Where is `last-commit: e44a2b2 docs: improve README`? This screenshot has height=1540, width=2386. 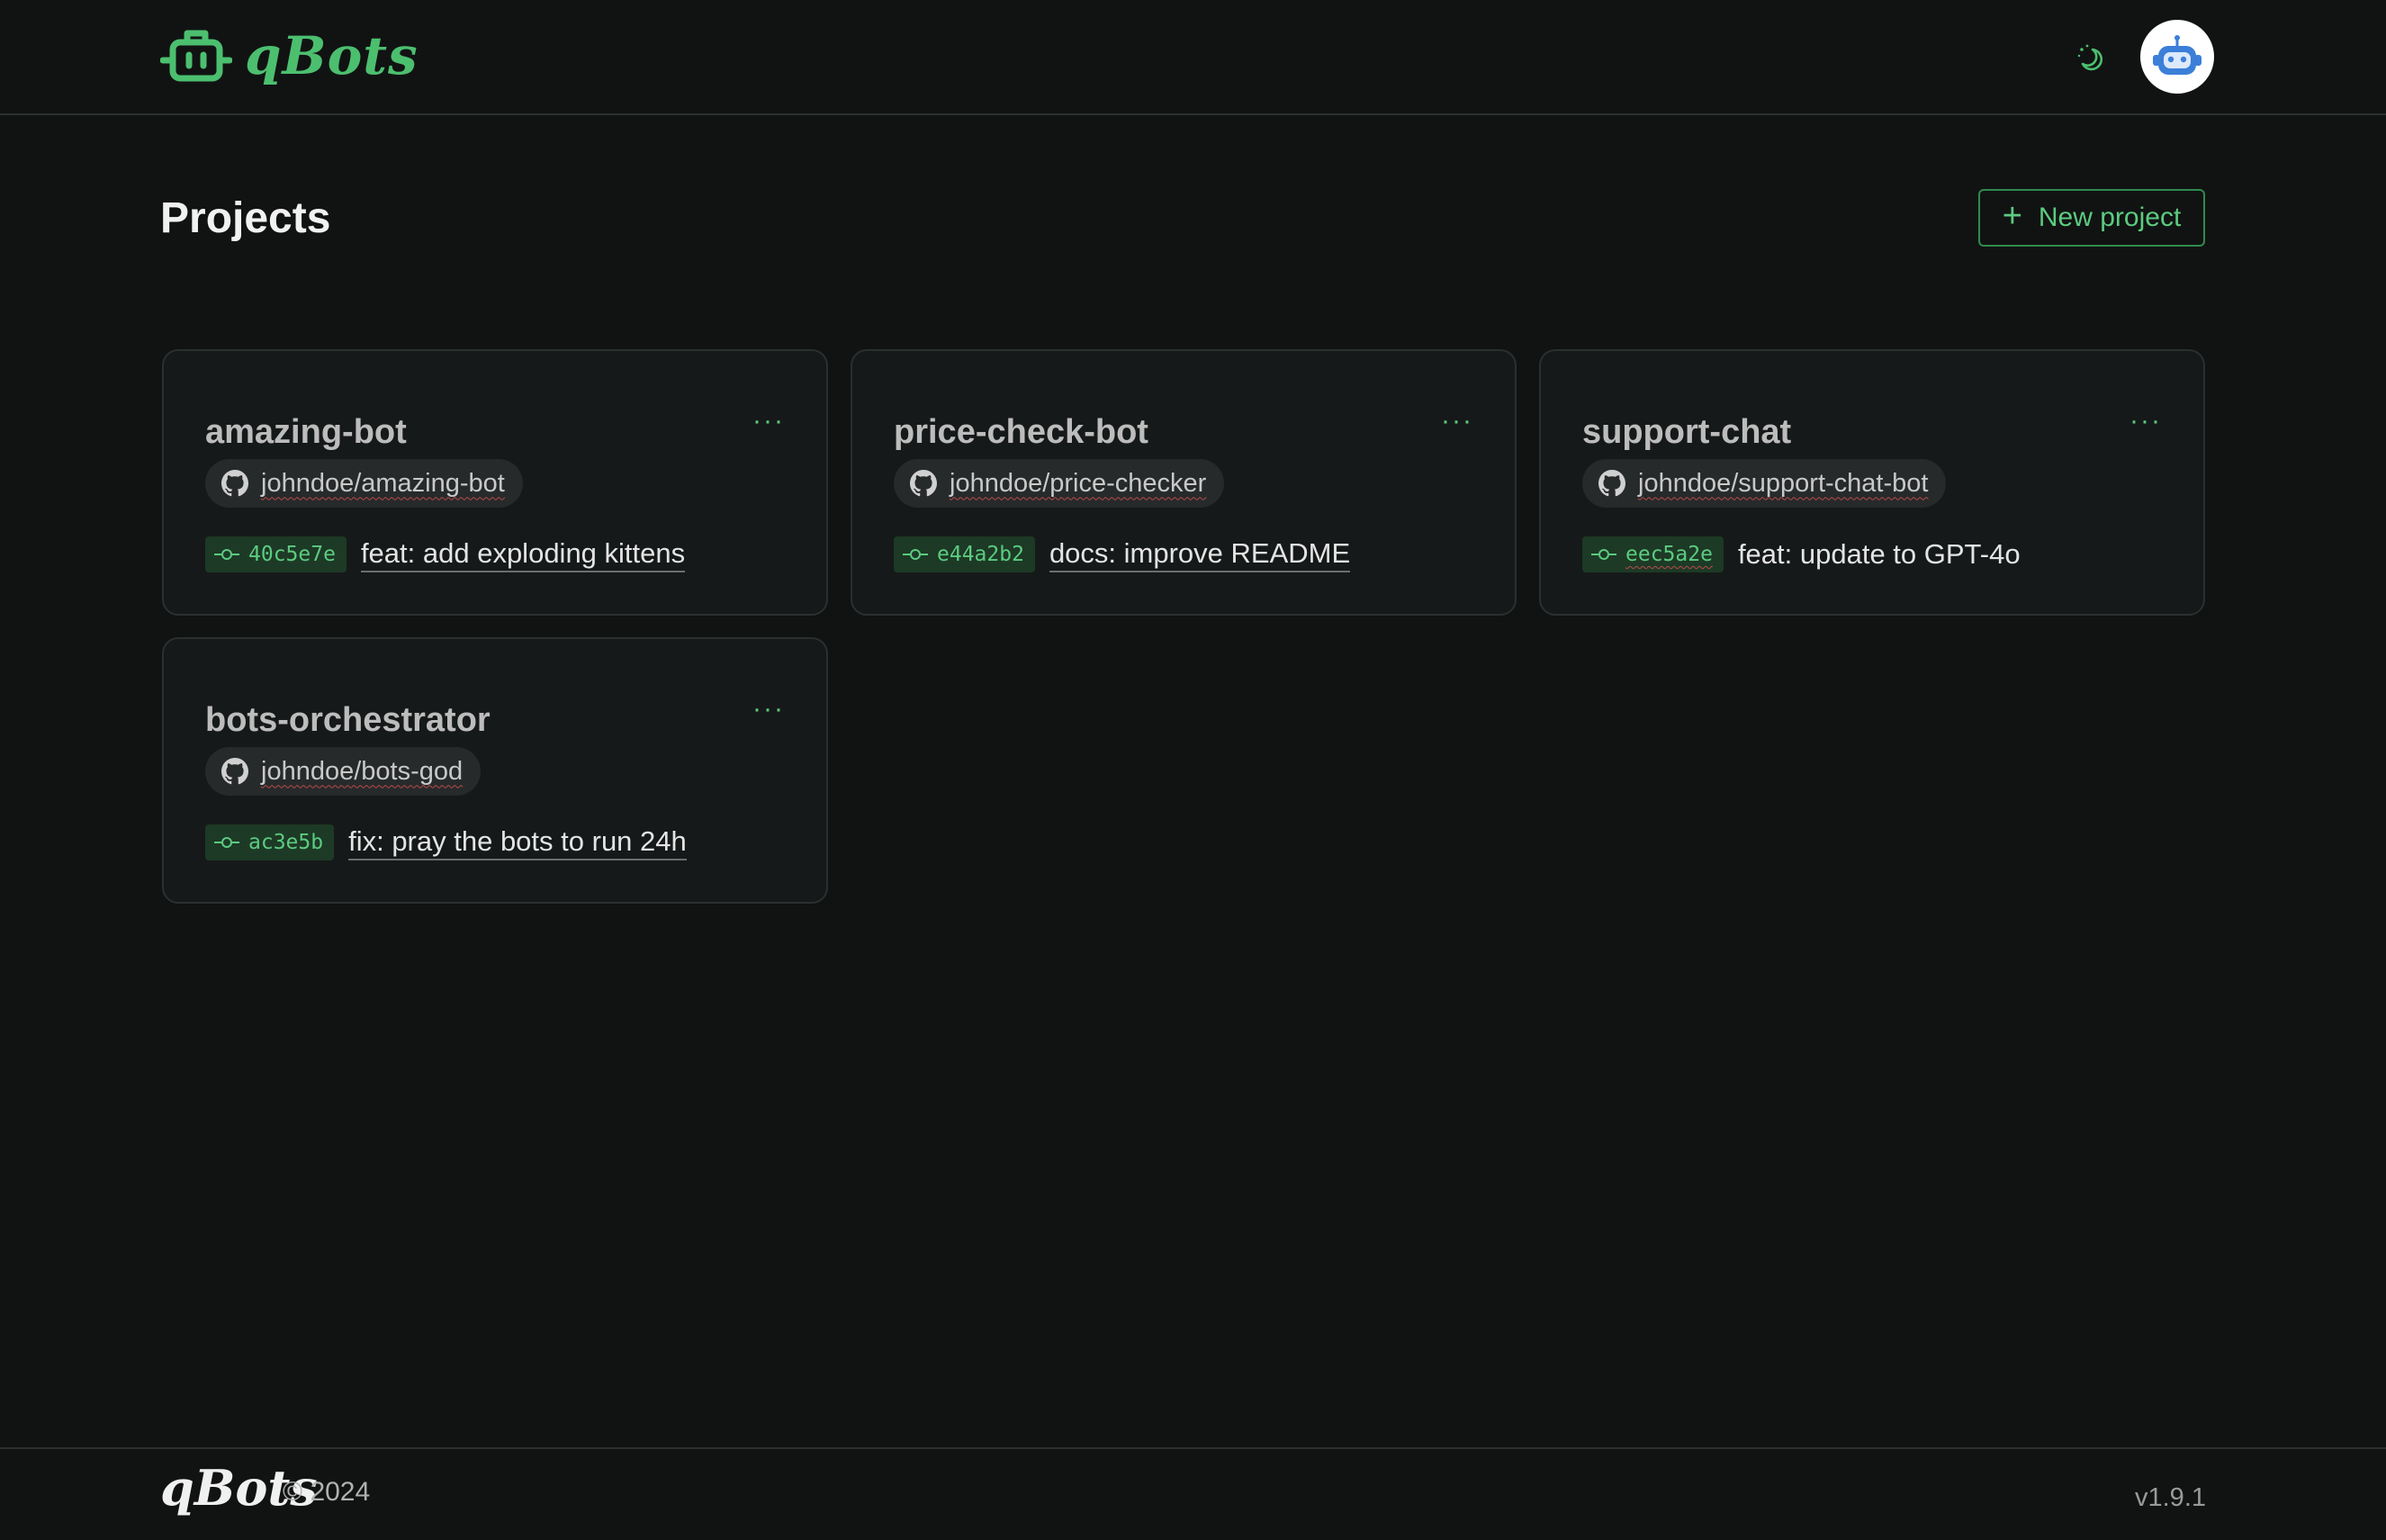 last-commit: e44a2b2 docs: improve README is located at coordinates (1122, 554).